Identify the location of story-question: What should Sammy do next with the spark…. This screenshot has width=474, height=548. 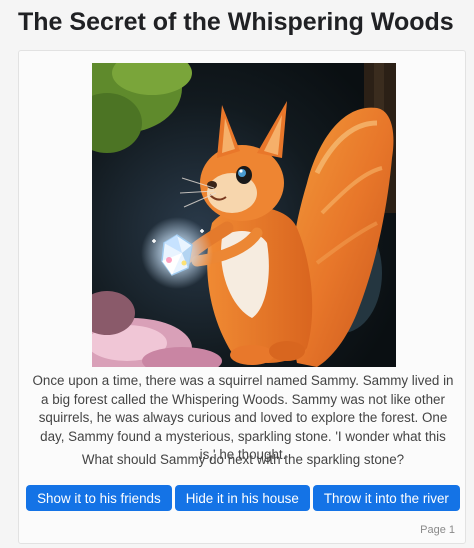
(243, 459).